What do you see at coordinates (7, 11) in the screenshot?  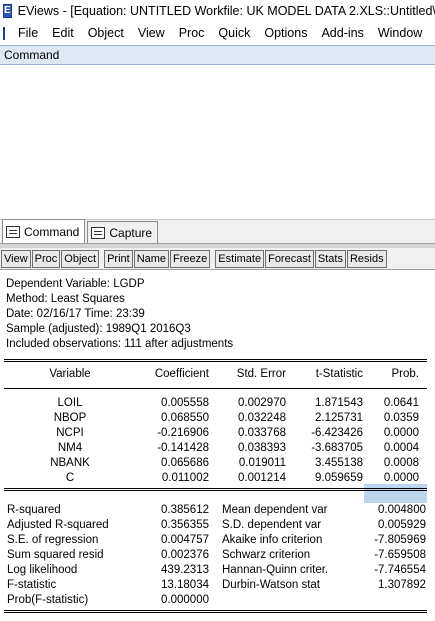 I see `eviews-app-icon: E` at bounding box center [7, 11].